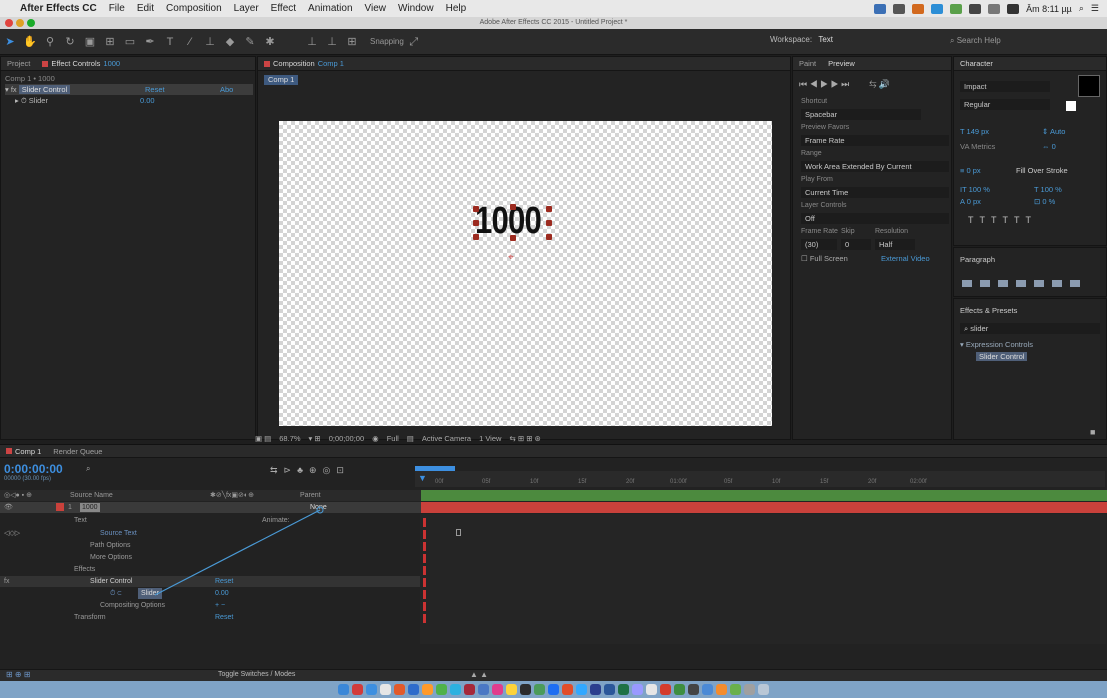 This screenshot has width=1107, height=698. Describe the element at coordinates (91, 495) in the screenshot. I see `source-name-header: Source Name` at that location.